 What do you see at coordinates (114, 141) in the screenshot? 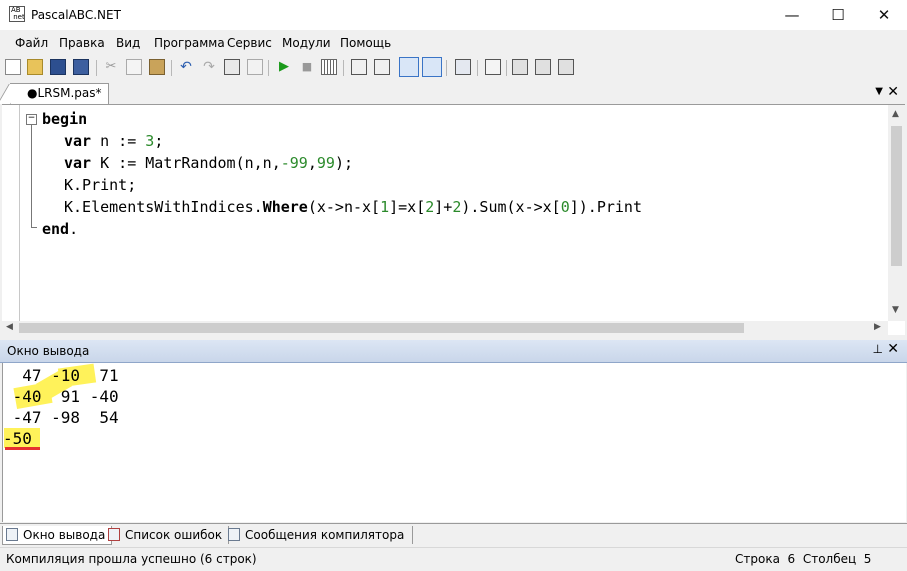
I see `code-line-2: var n := 3;` at bounding box center [114, 141].